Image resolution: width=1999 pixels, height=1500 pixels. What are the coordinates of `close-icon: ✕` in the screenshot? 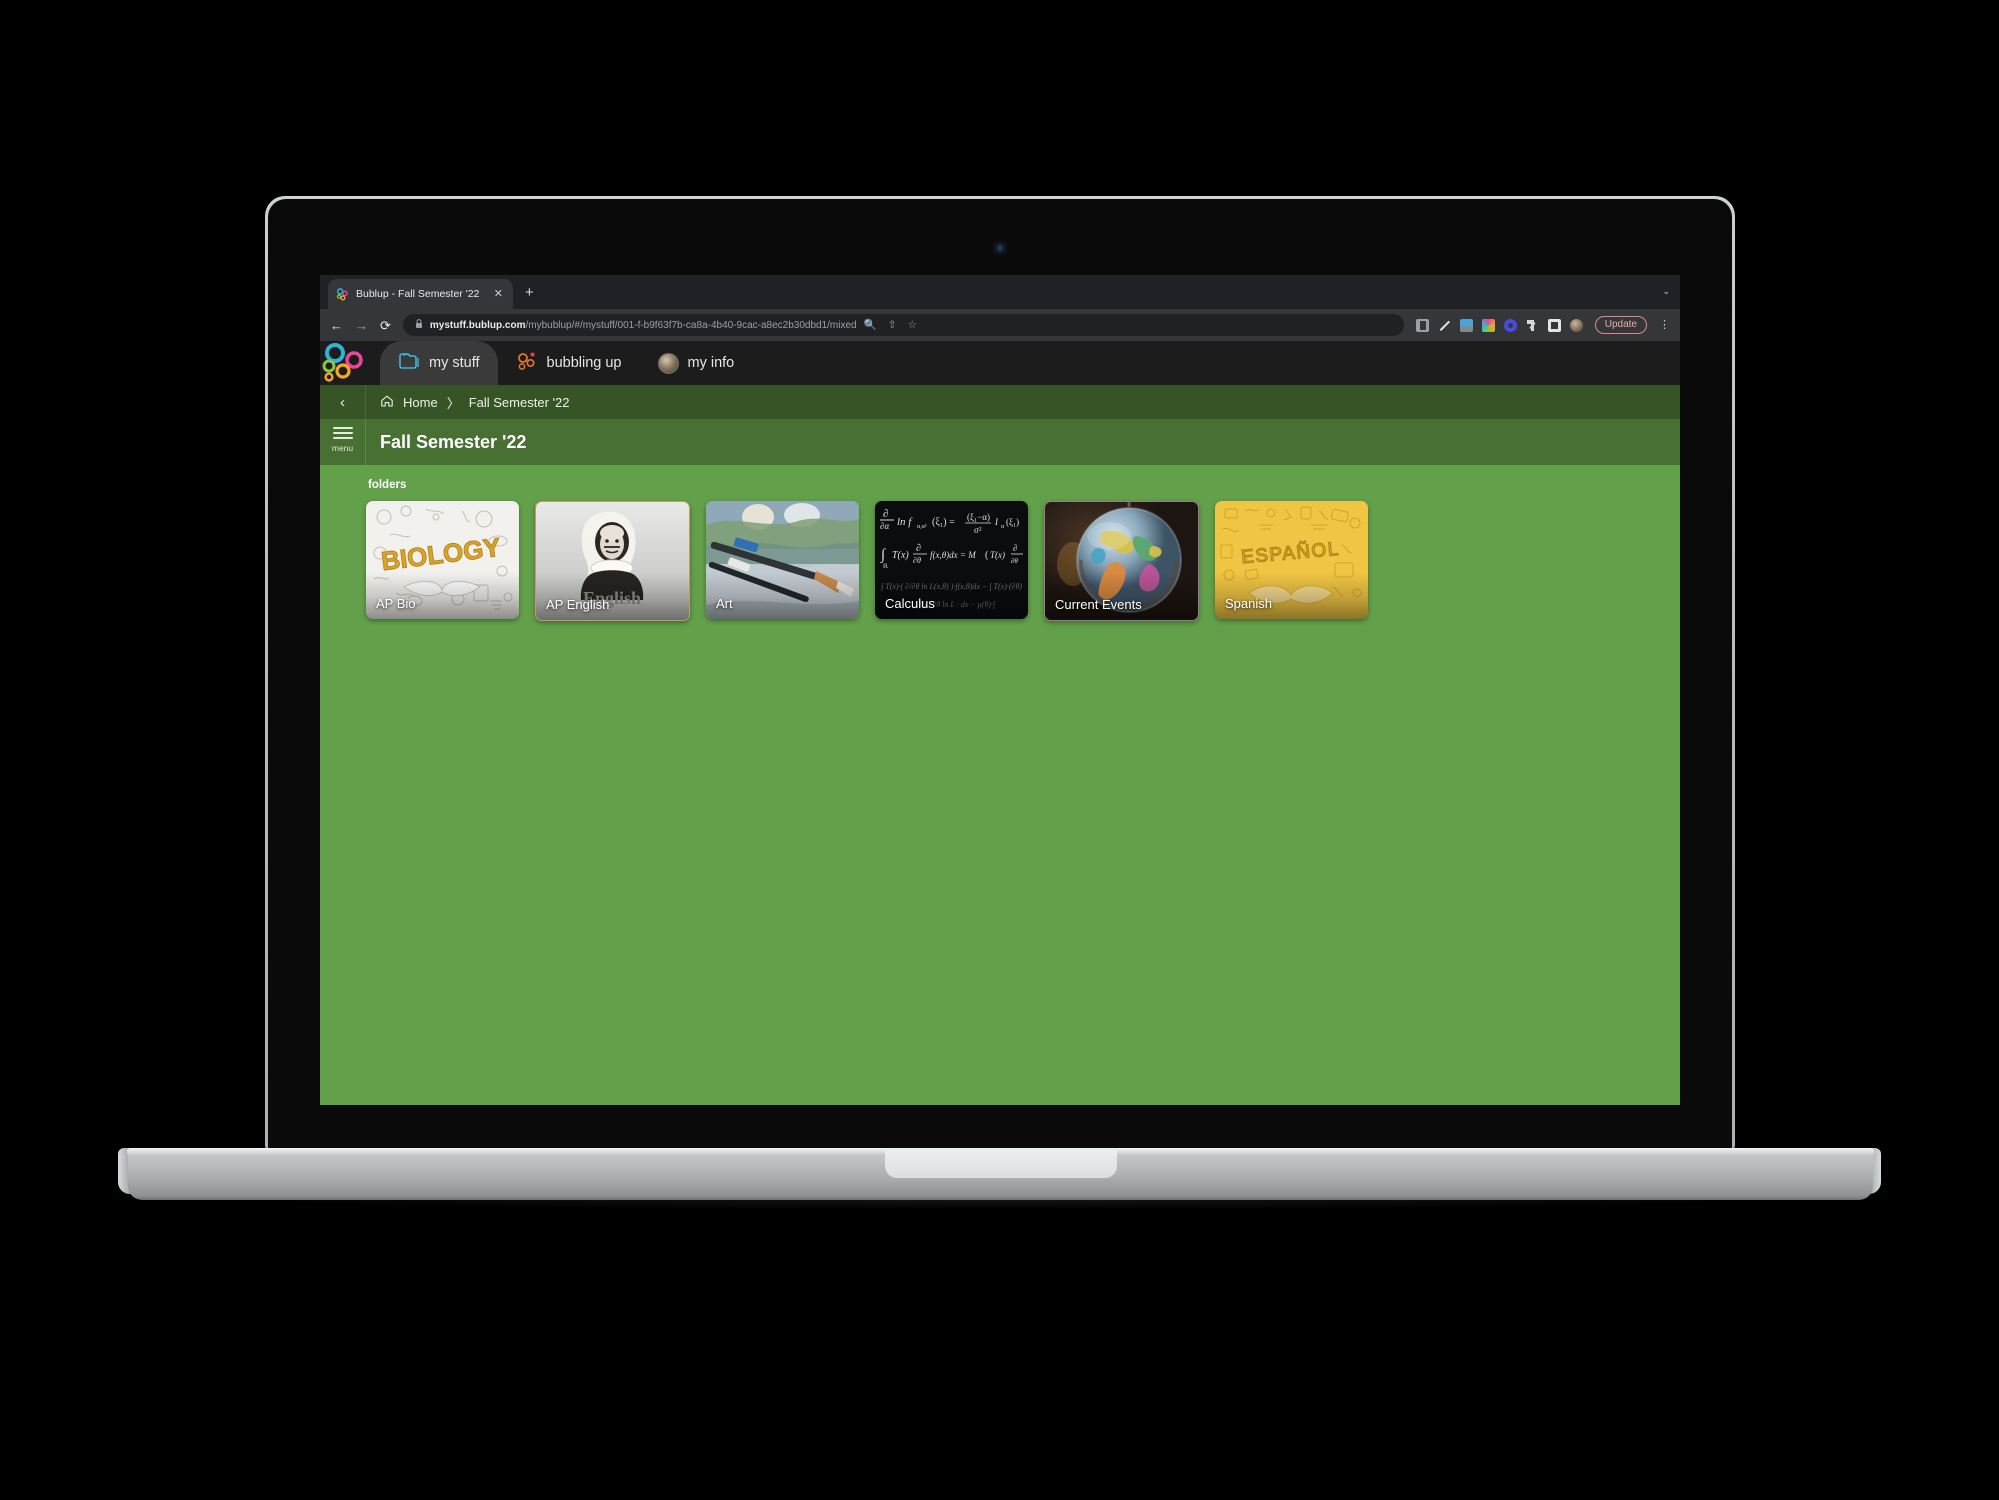 It's located at (498, 294).